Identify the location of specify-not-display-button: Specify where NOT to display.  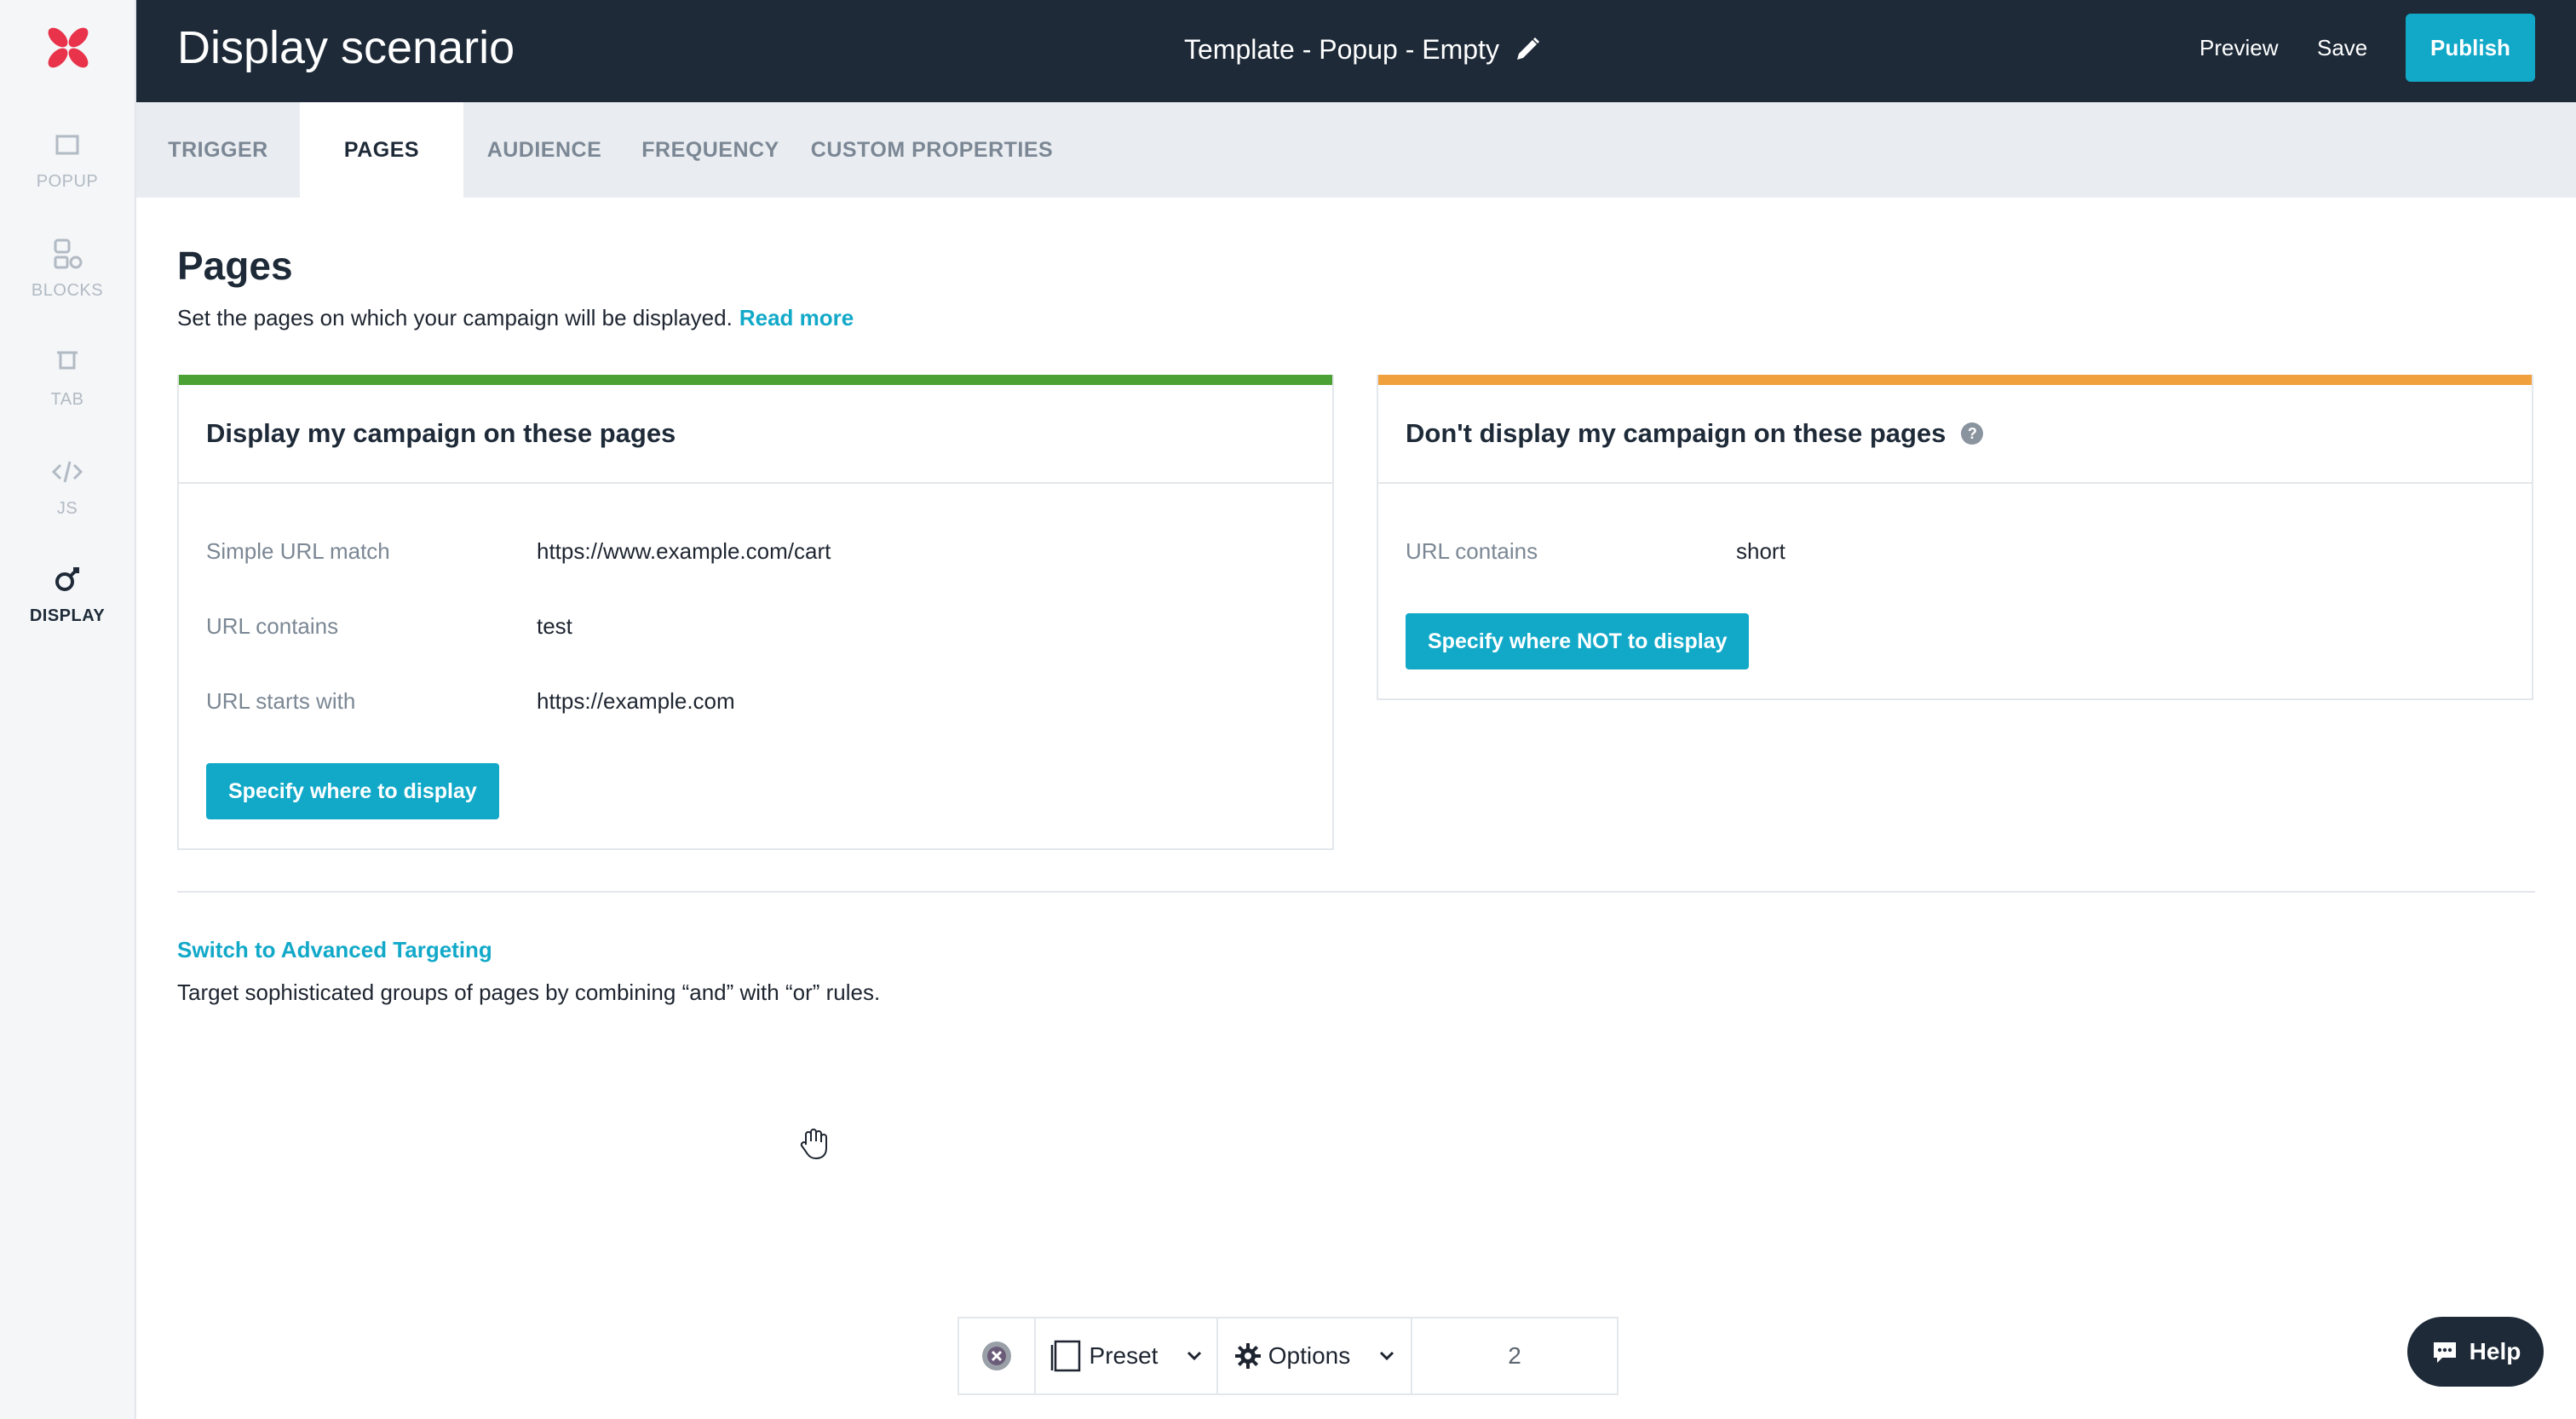
(1578, 641).